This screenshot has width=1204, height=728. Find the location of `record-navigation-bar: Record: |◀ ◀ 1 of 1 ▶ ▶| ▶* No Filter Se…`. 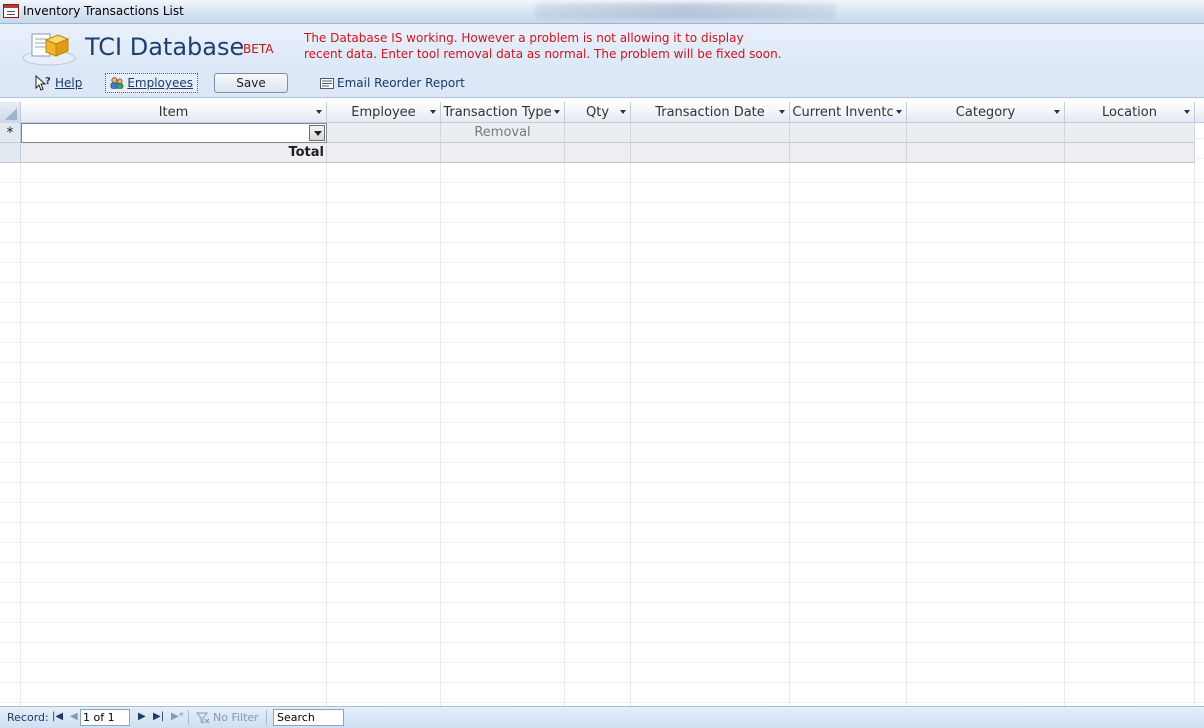

record-navigation-bar: Record: |◀ ◀ 1 of 1 ▶ ▶| ▶* No Filter Se… is located at coordinates (602, 717).